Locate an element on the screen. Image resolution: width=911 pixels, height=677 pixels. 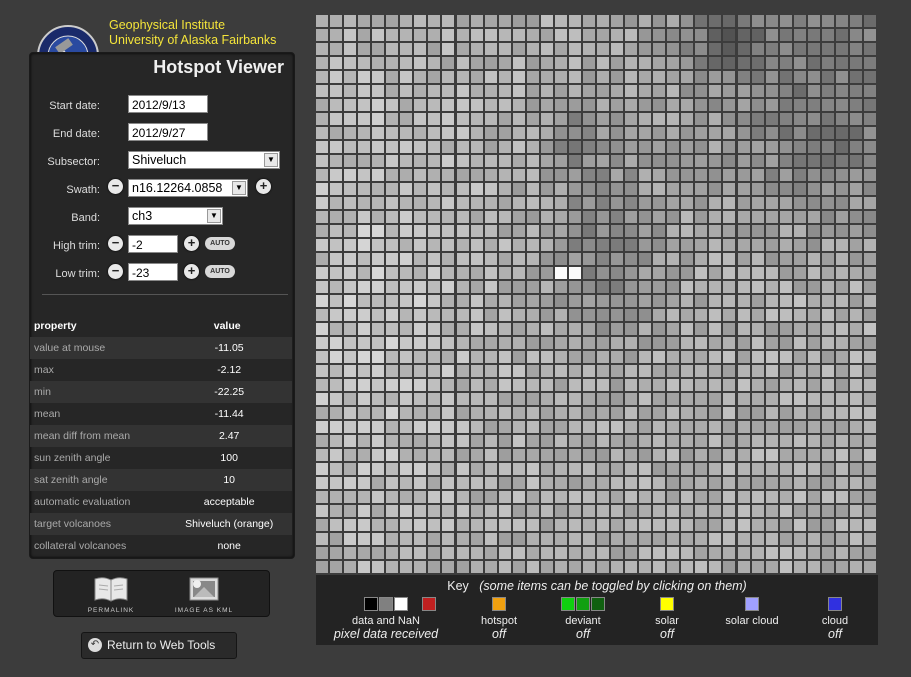
high-trim-input: -2 is located at coordinates (153, 244).